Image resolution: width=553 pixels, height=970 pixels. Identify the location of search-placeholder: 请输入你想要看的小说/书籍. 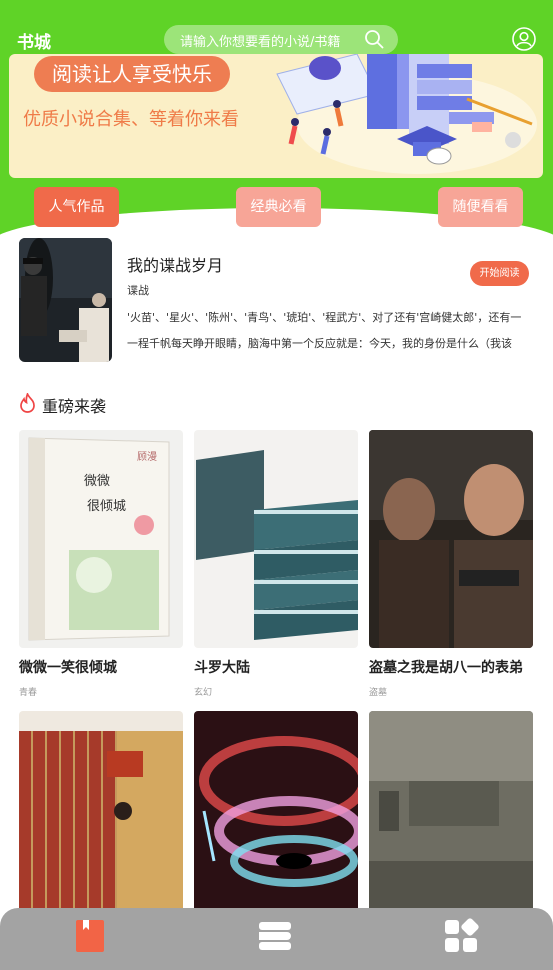
(260, 42).